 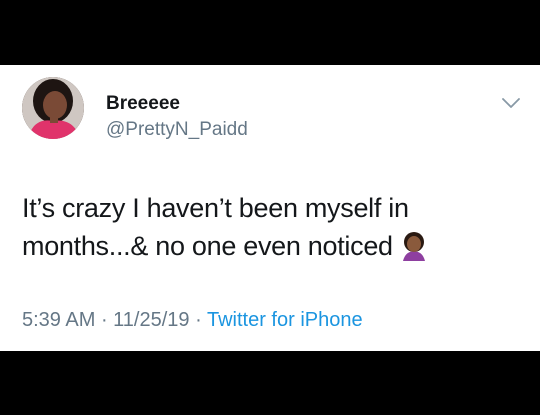 I want to click on tweet-text-line-content: months...& no one even noticed, so click(x=207, y=246).